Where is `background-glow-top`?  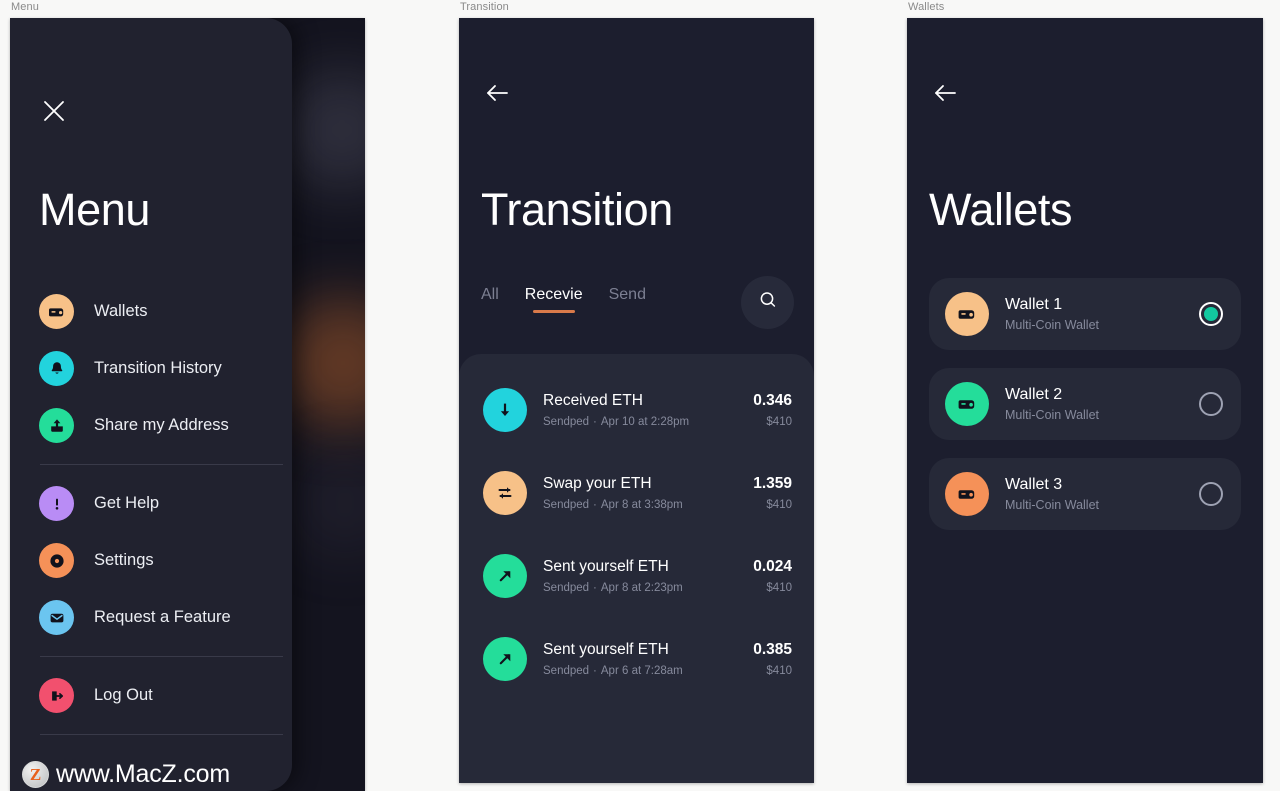
background-glow-top is located at coordinates (323, 130).